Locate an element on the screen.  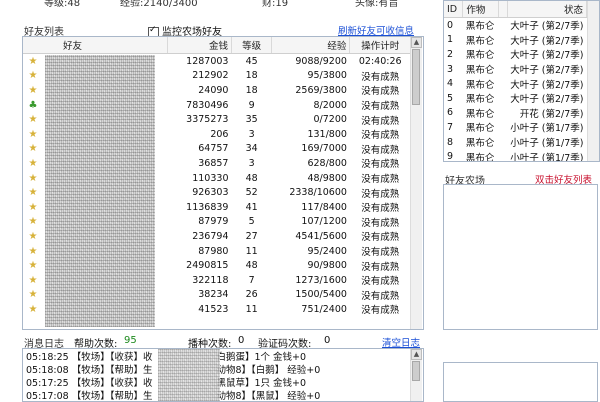
land-row: 5 黑布仑 大叶子 (第2/7季) is located at coordinates (515, 98).